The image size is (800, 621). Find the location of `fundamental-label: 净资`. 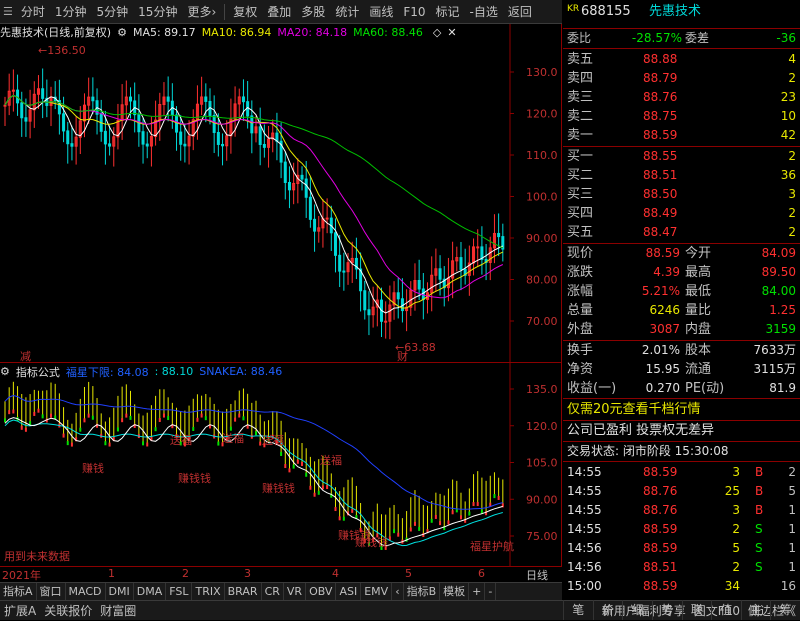

fundamental-label: 净资 is located at coordinates (580, 369).